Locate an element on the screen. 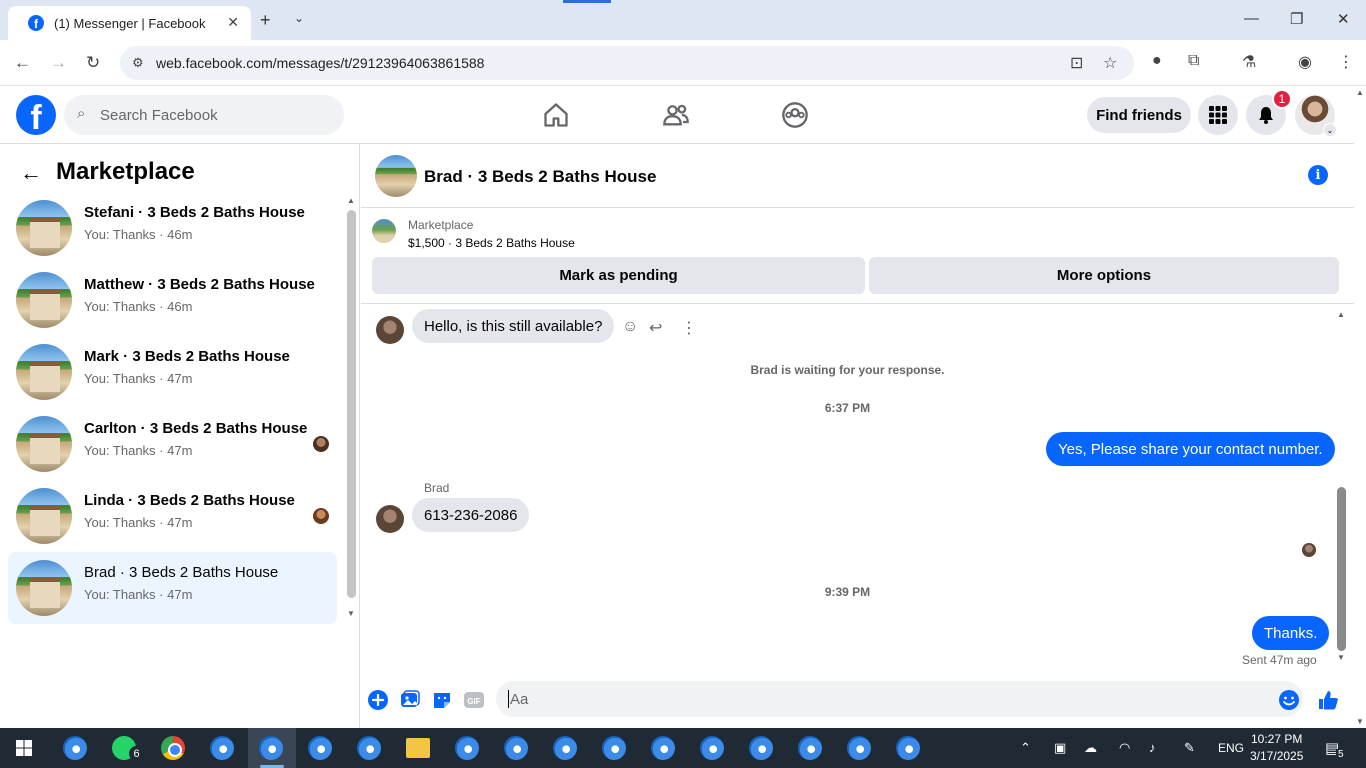 The image size is (1366, 768). outgoing-message: Yes, Please share your contact number. is located at coordinates (1190, 449).